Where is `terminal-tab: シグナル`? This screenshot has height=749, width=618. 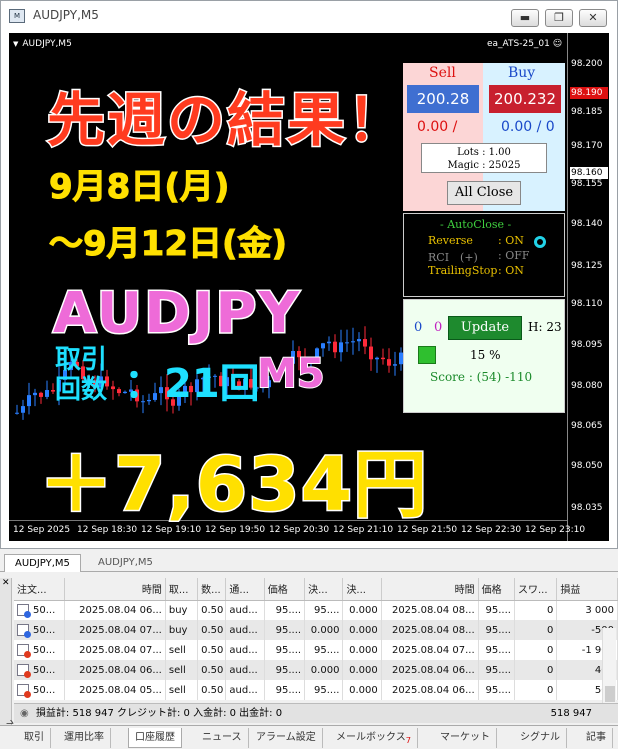 terminal-tab: シグナル is located at coordinates (540, 738).